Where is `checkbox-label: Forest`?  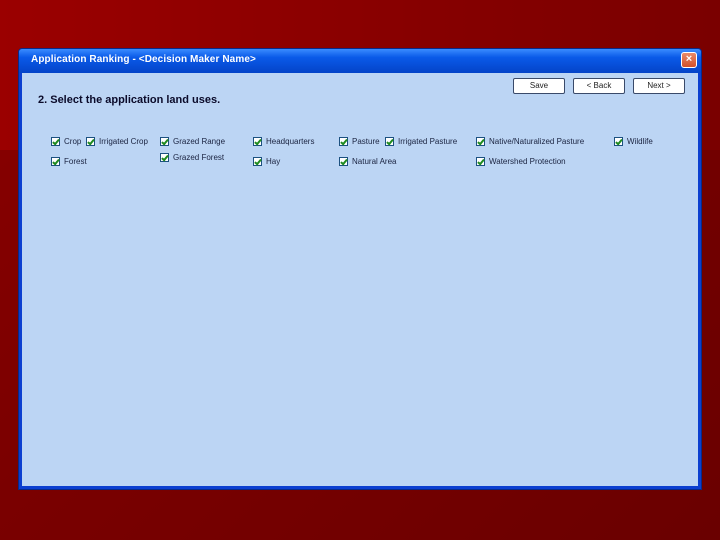 checkbox-label: Forest is located at coordinates (75, 161).